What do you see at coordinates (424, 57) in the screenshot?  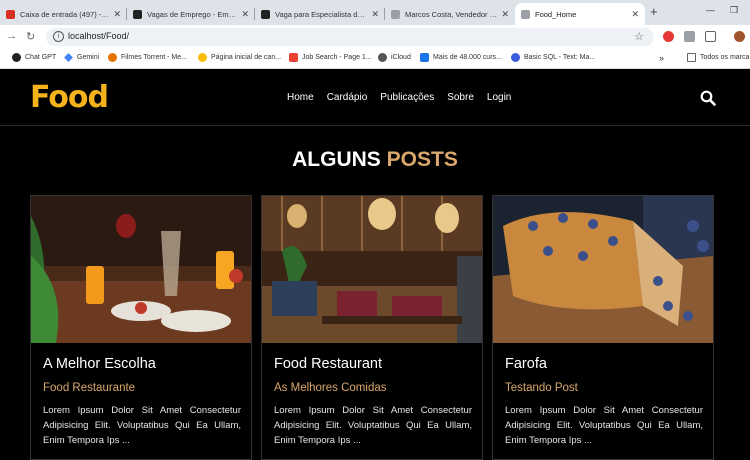 I see `course-icon` at bounding box center [424, 57].